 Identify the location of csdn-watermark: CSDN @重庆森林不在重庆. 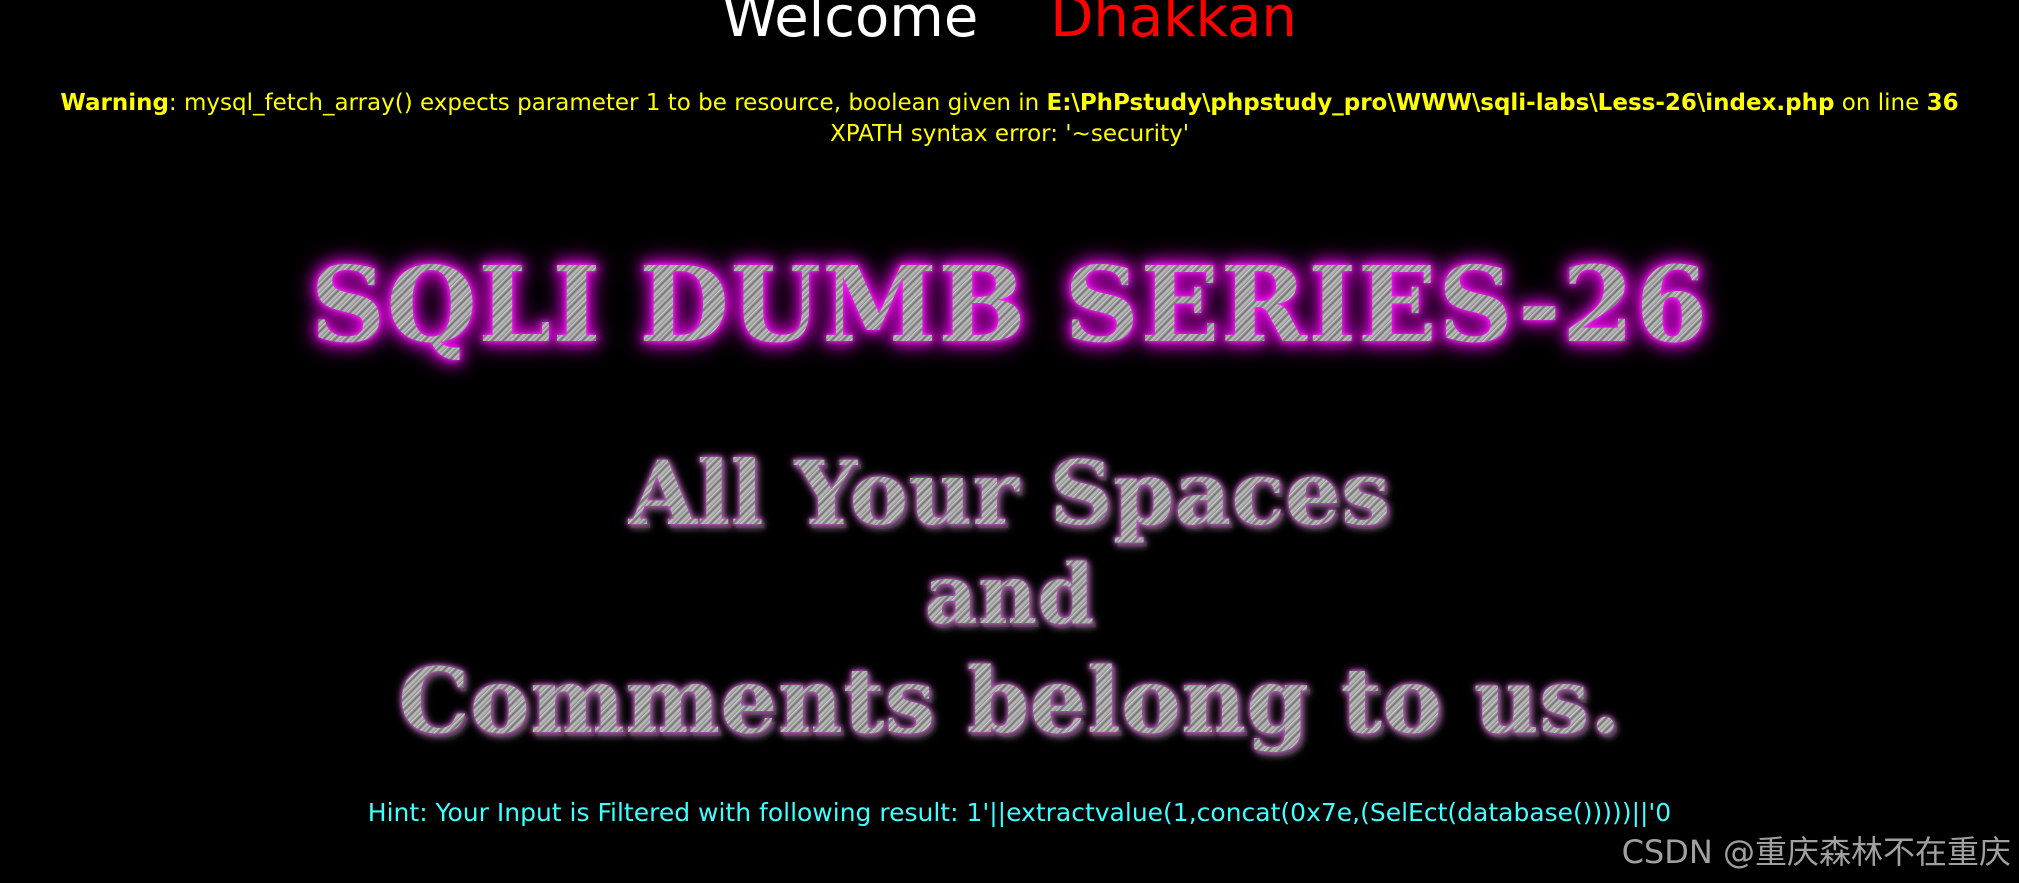
(1816, 852).